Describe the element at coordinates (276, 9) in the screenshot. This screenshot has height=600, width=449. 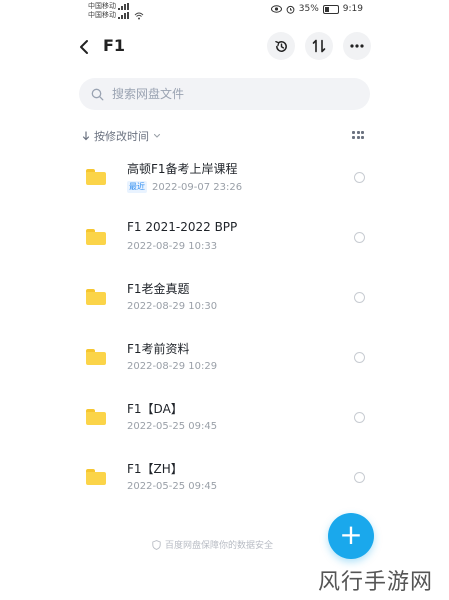
I see `eye-icon` at that location.